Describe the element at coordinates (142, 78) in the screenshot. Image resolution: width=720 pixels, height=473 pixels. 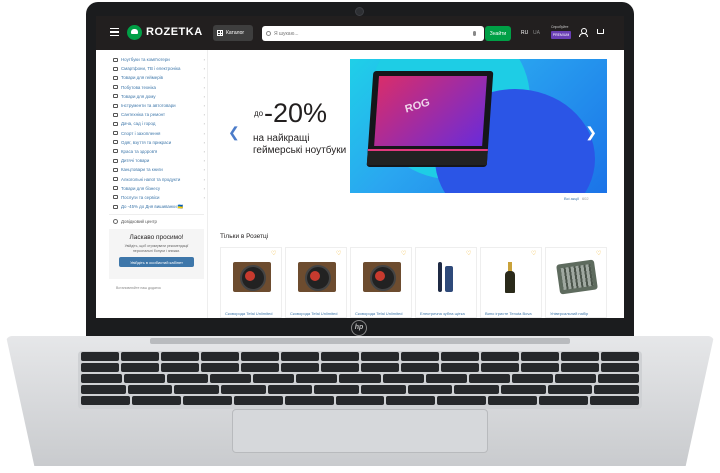
I see `sidebar-category-label: Товари для геймерів` at that location.